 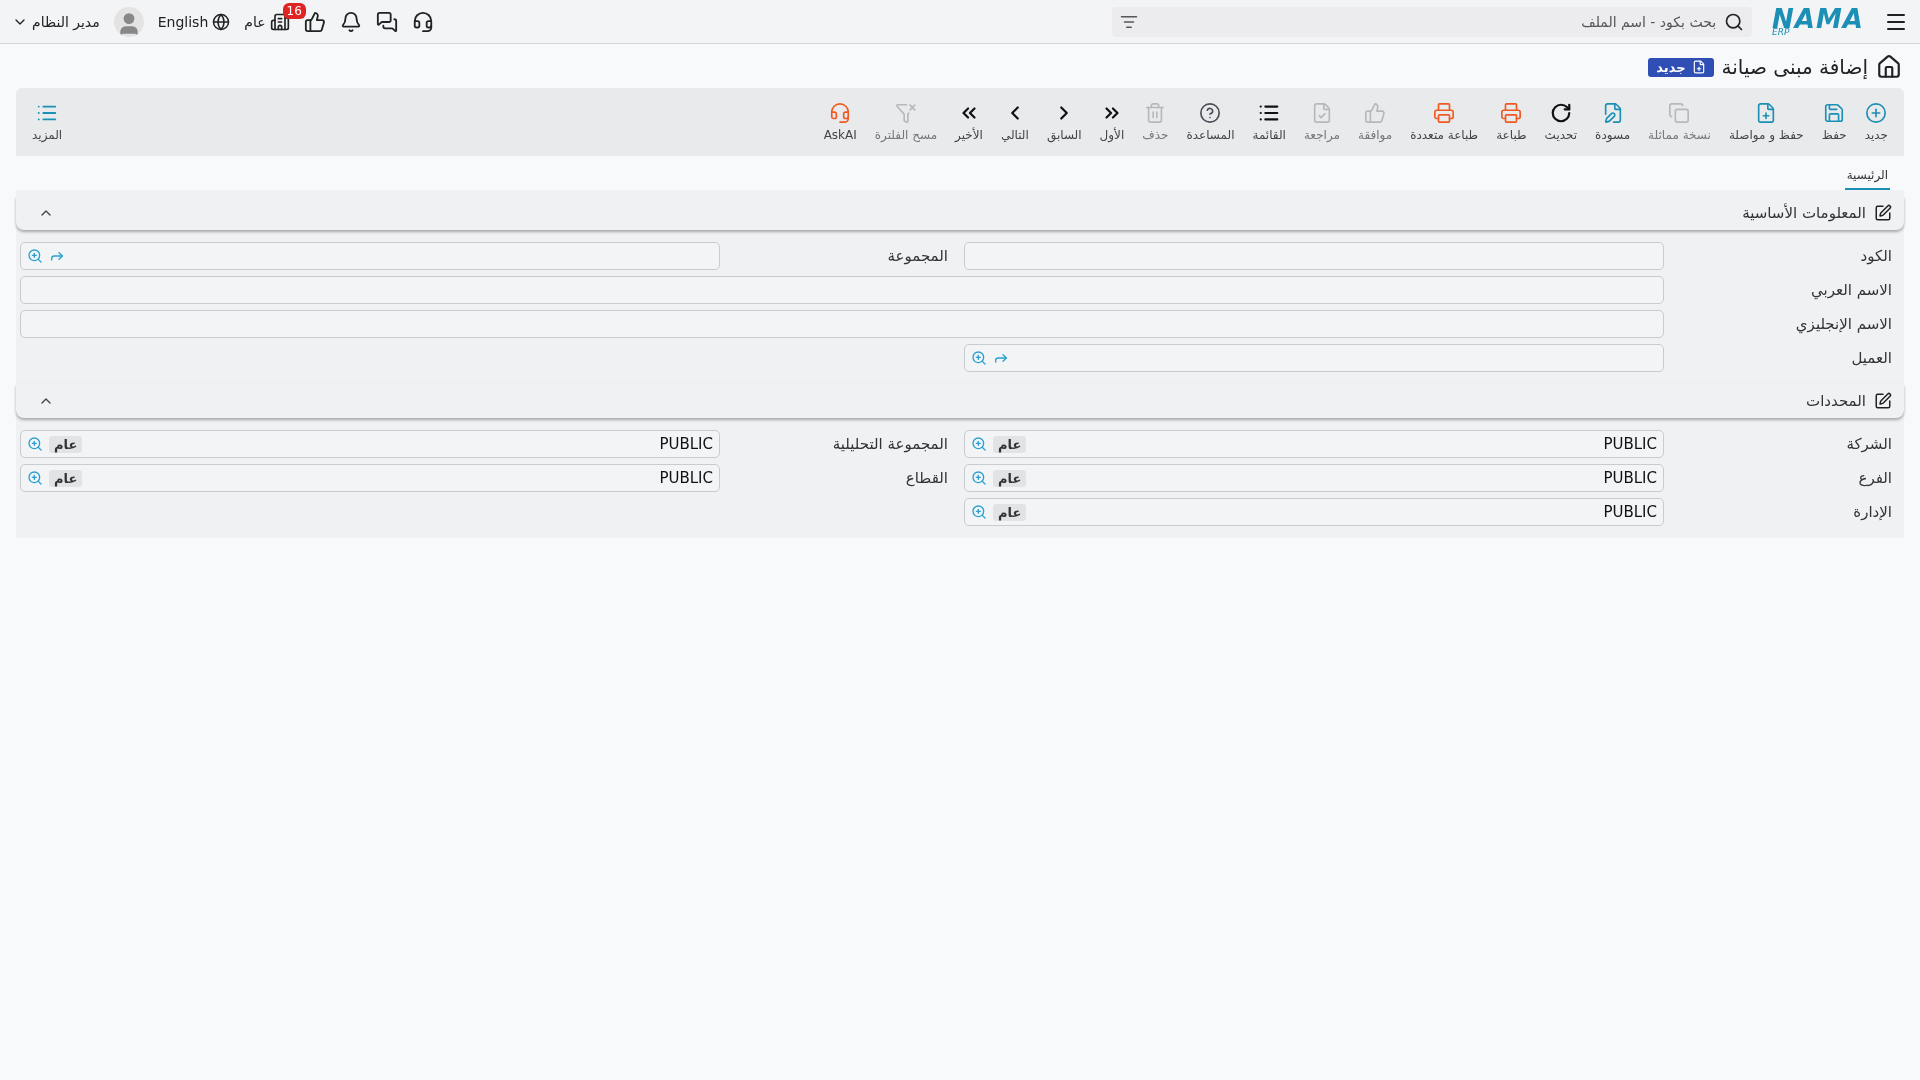 I want to click on field-label: الفرع, so click(x=1875, y=478).